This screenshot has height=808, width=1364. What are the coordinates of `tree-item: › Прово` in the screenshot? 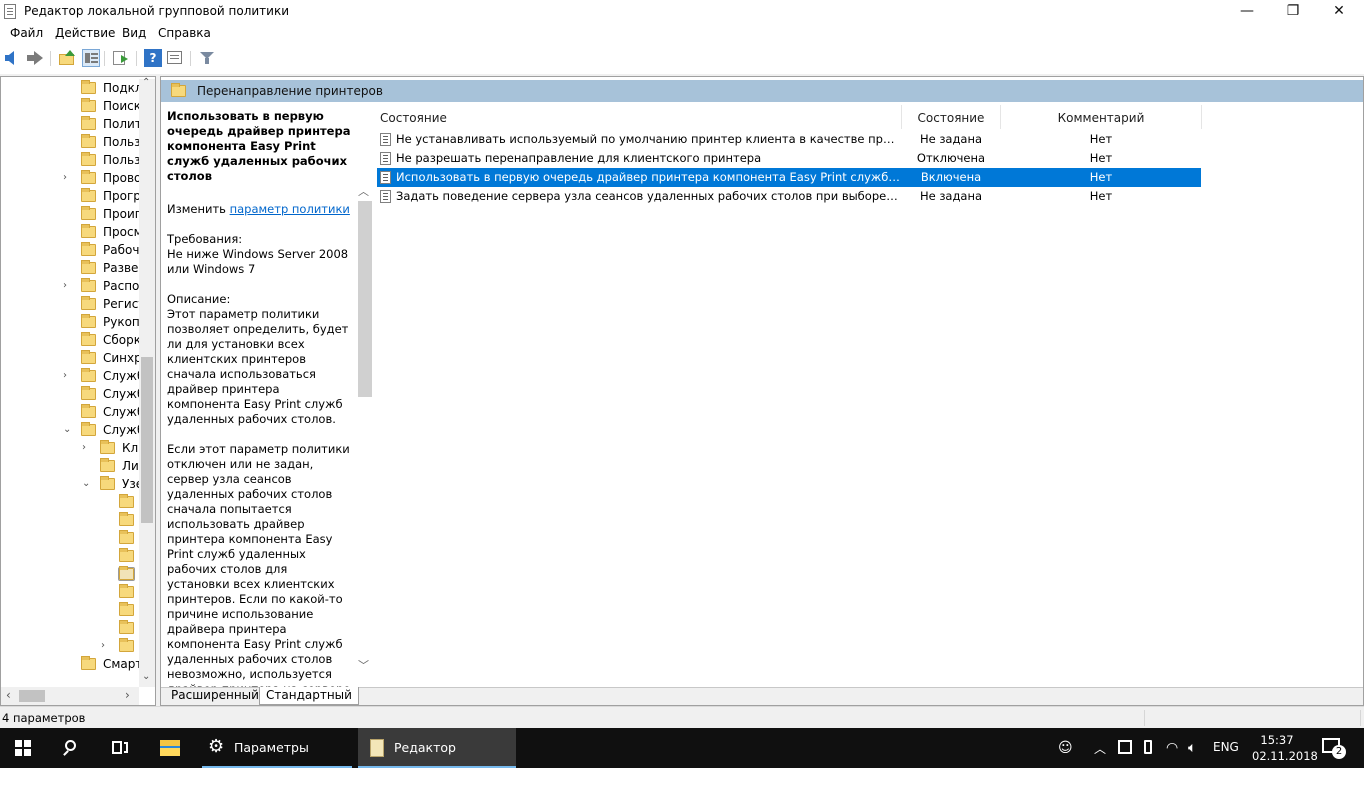 It's located at (71, 178).